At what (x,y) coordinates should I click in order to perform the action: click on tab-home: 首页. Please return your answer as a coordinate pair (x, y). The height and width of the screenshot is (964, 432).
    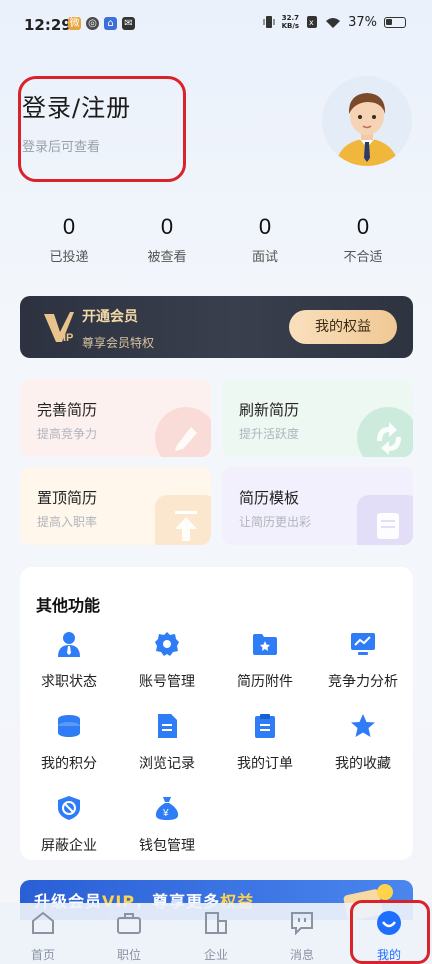
    Looking at the image, I should click on (43, 933).